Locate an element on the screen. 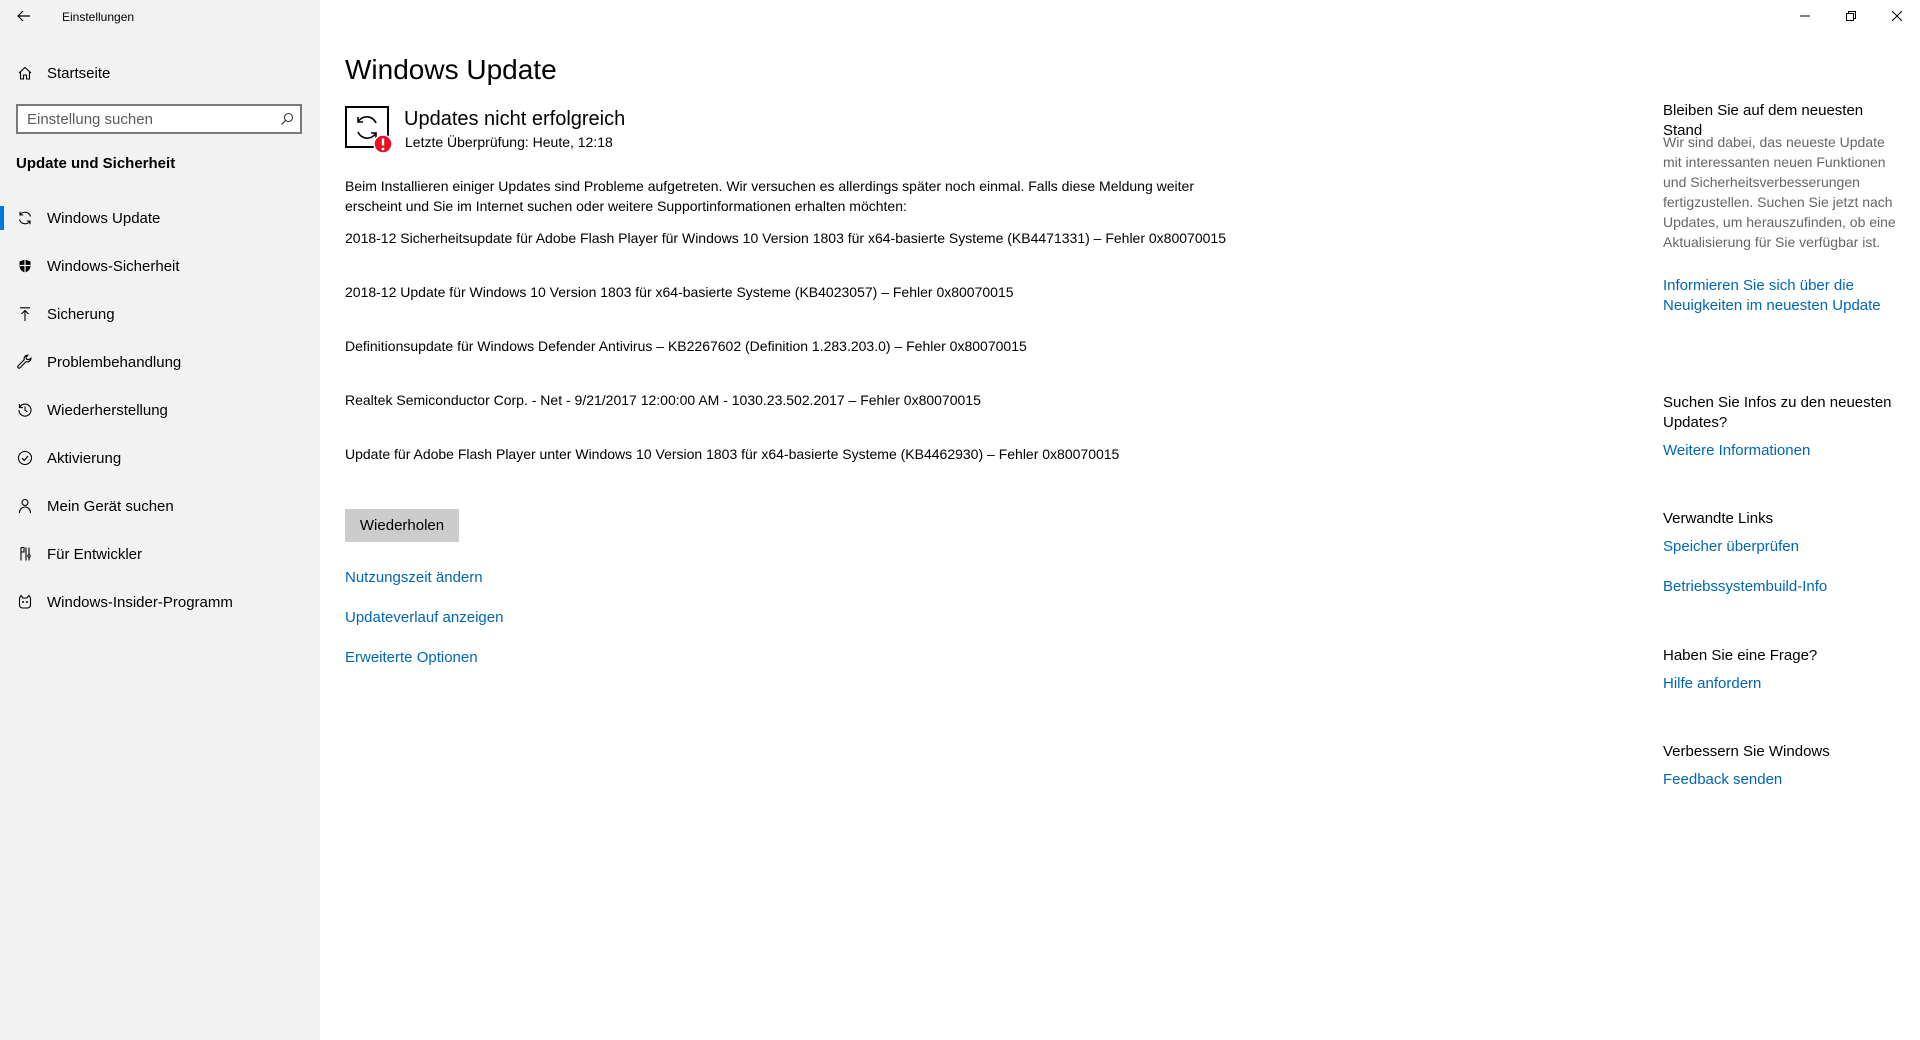 Image resolution: width=1920 pixels, height=1040 pixels. sidebar-item-recovery: Wiederherstellung is located at coordinates (160, 410).